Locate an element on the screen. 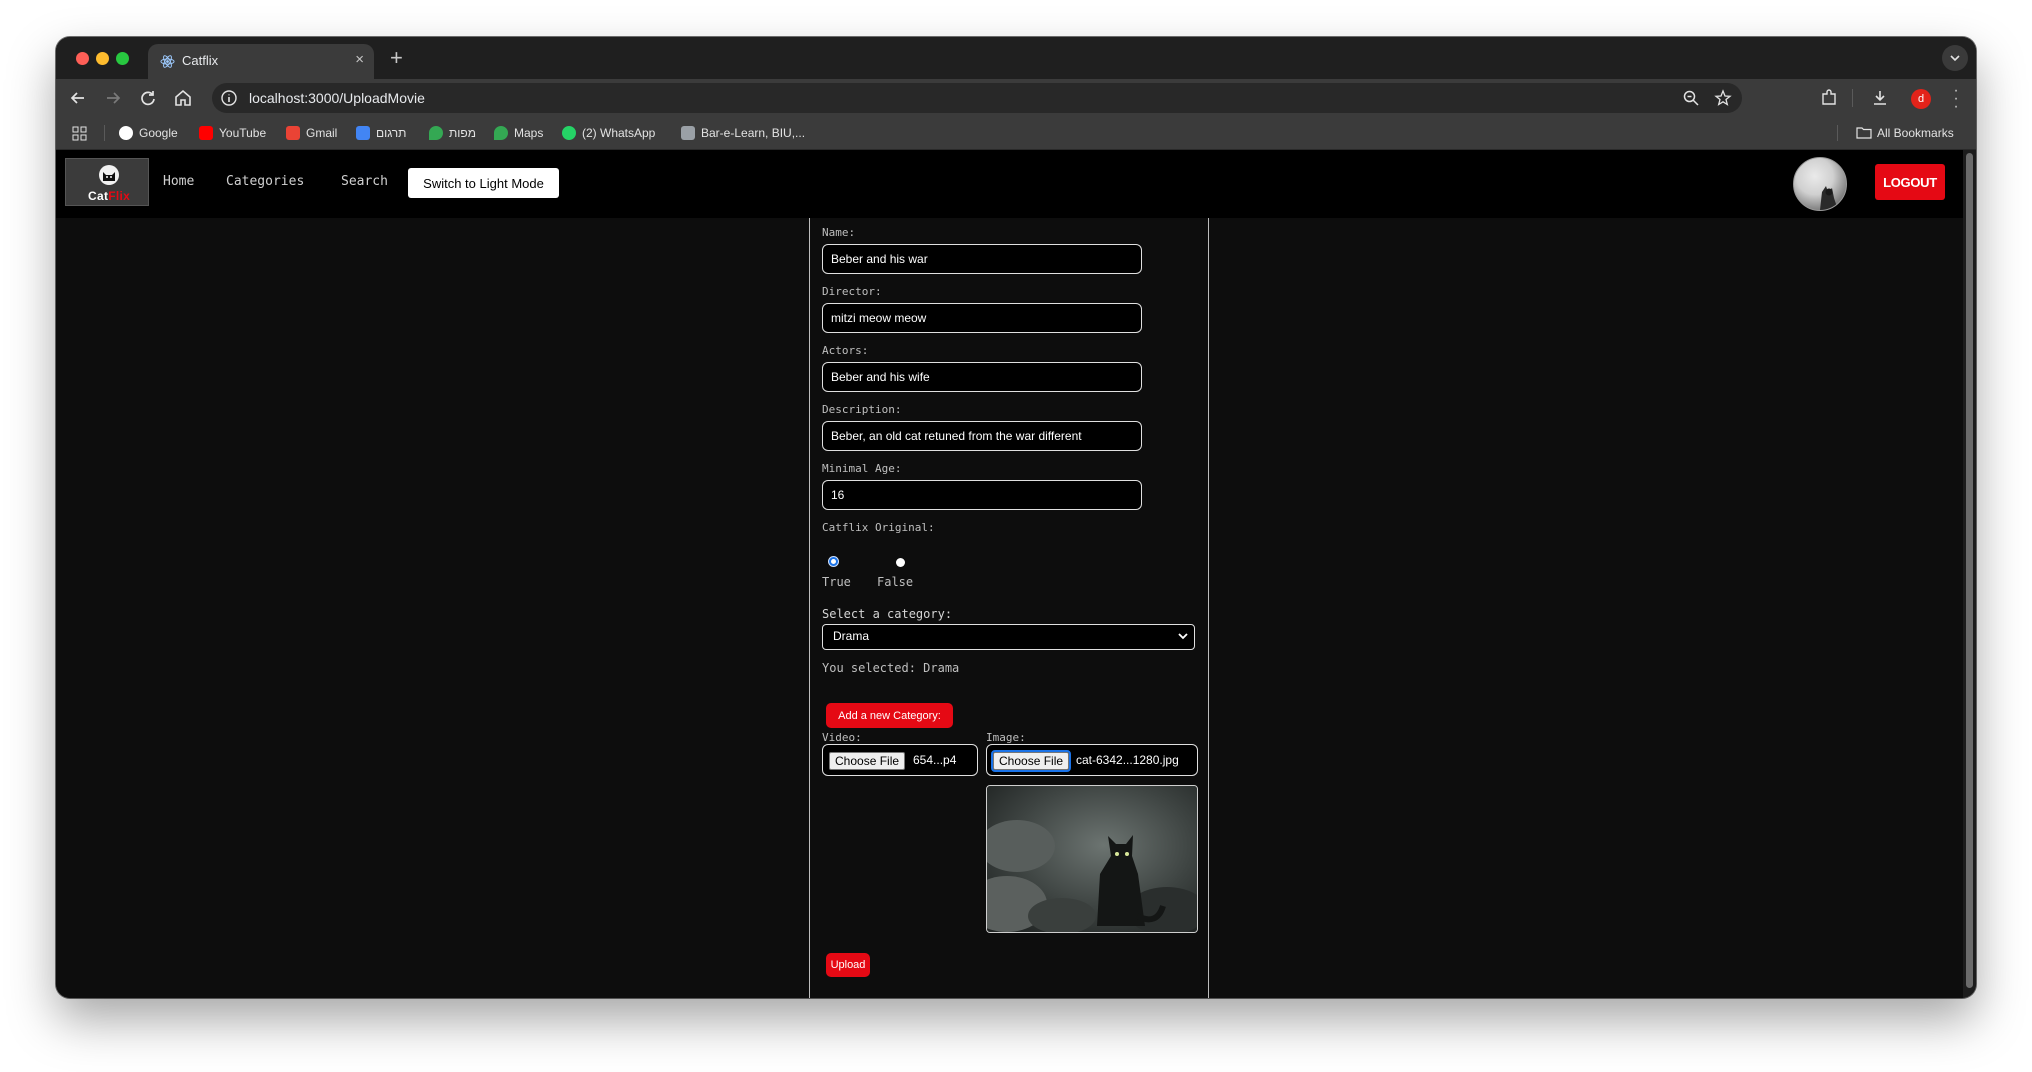 Image resolution: width=2032 pixels, height=1072 pixels. original-false-radio is located at coordinates (900, 562).